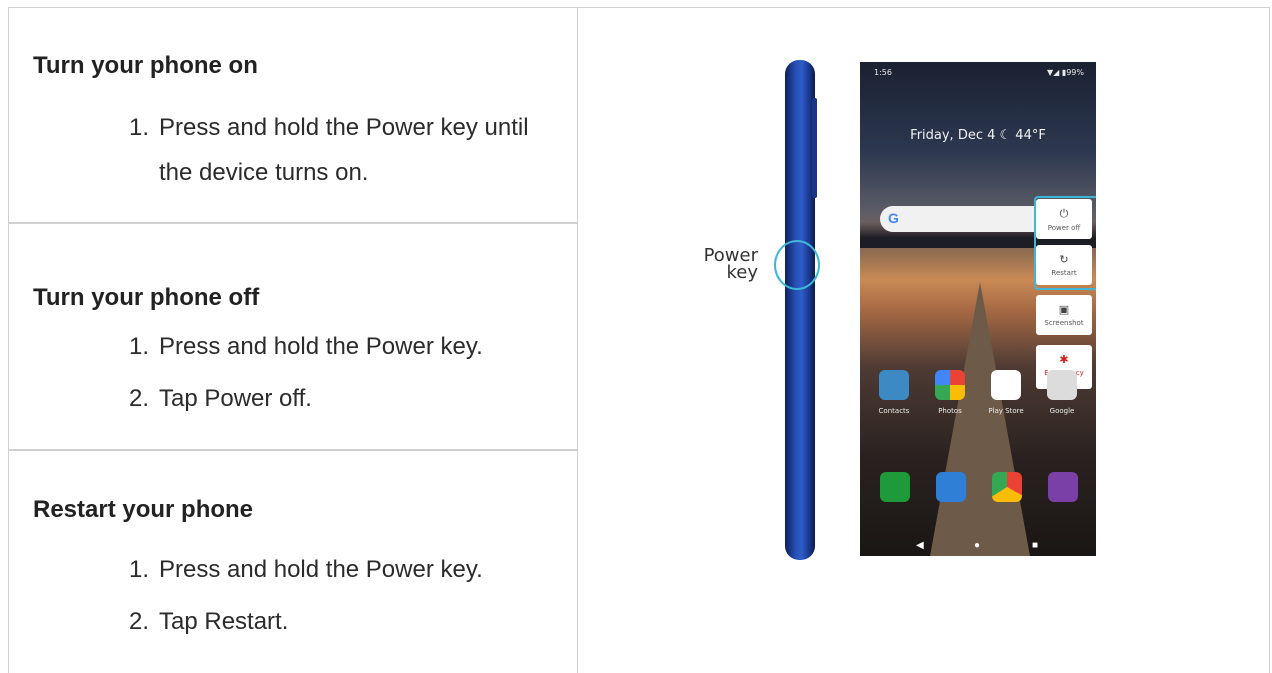  I want to click on app-label: Photos, so click(950, 411).